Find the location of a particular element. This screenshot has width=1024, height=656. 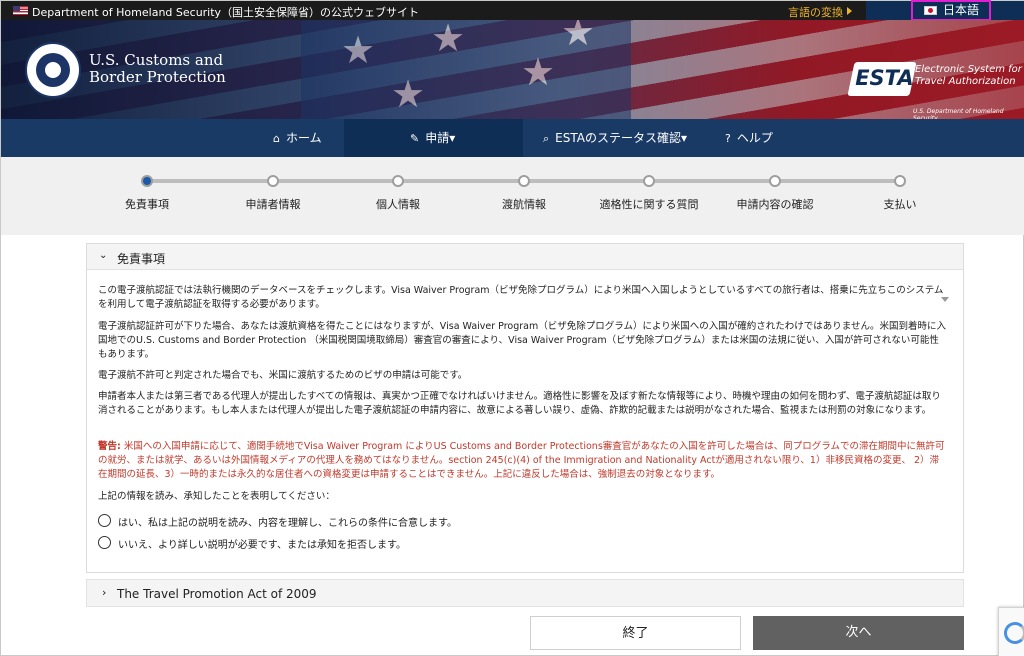

chevron-right-icon: › is located at coordinates (104, 592).